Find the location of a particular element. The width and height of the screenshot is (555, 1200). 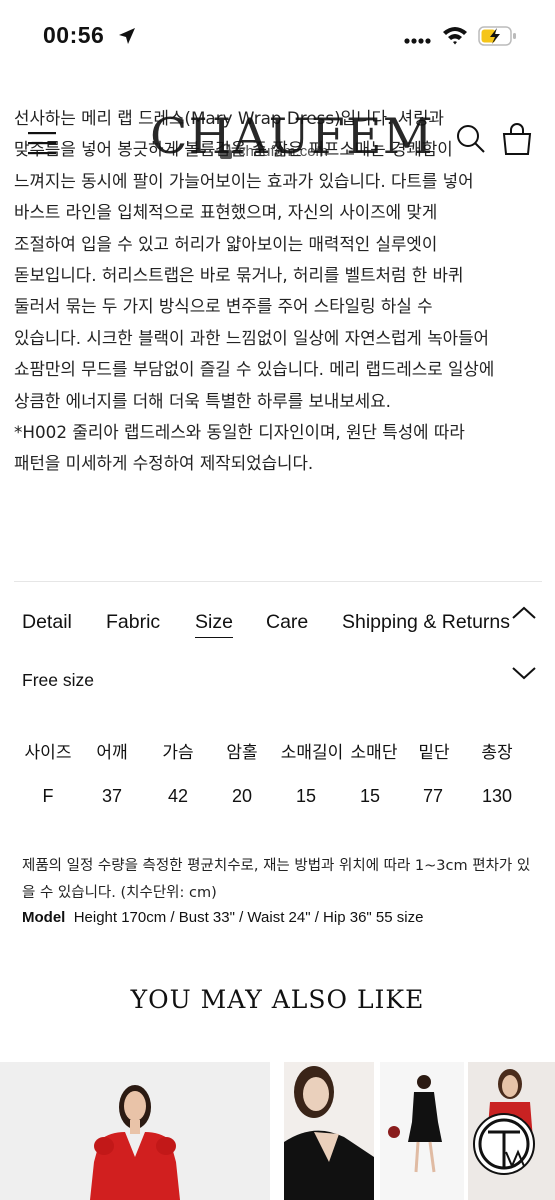

description-line: 패턴을 미세하게 수정하여 제작되었습니다. is located at coordinates (164, 463).